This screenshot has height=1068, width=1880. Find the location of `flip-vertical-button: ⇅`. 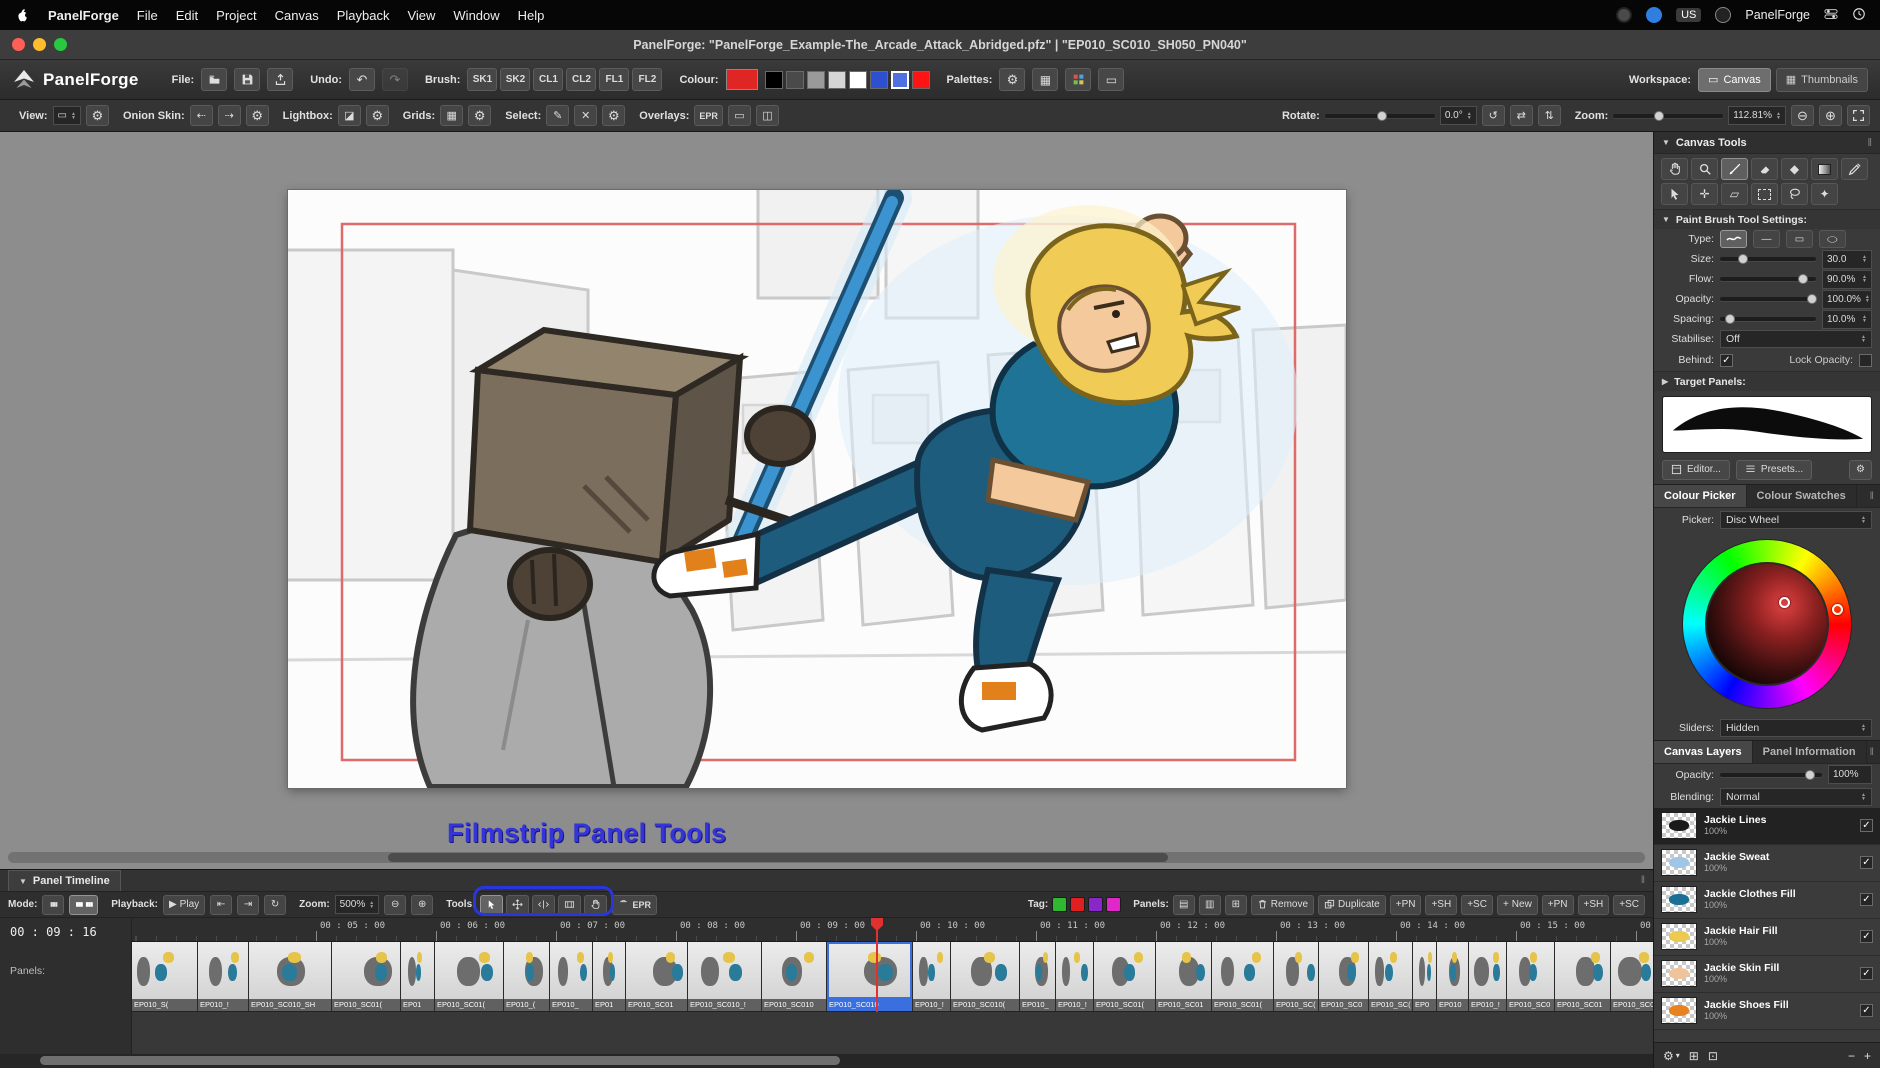

flip-vertical-button: ⇅ is located at coordinates (1549, 115).